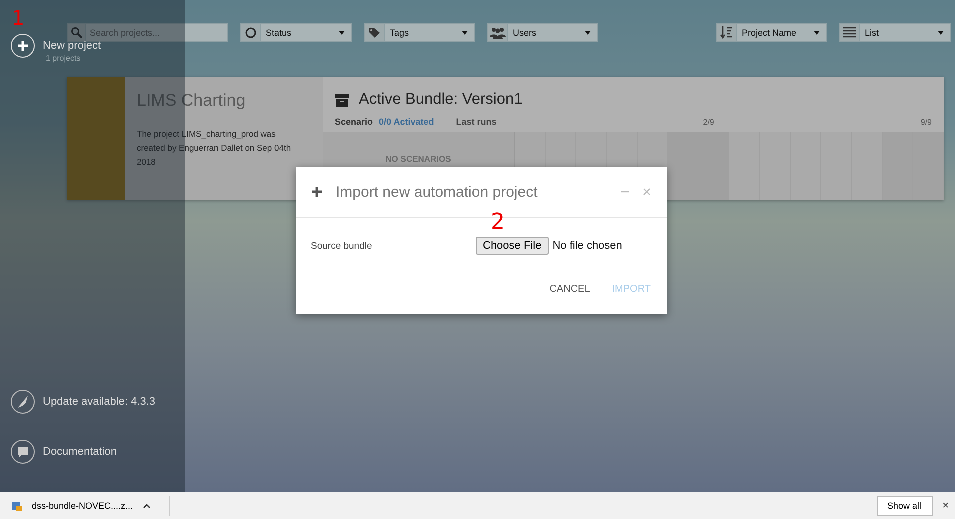 This screenshot has height=519, width=955. What do you see at coordinates (945, 506) in the screenshot?
I see `close-button: ×` at bounding box center [945, 506].